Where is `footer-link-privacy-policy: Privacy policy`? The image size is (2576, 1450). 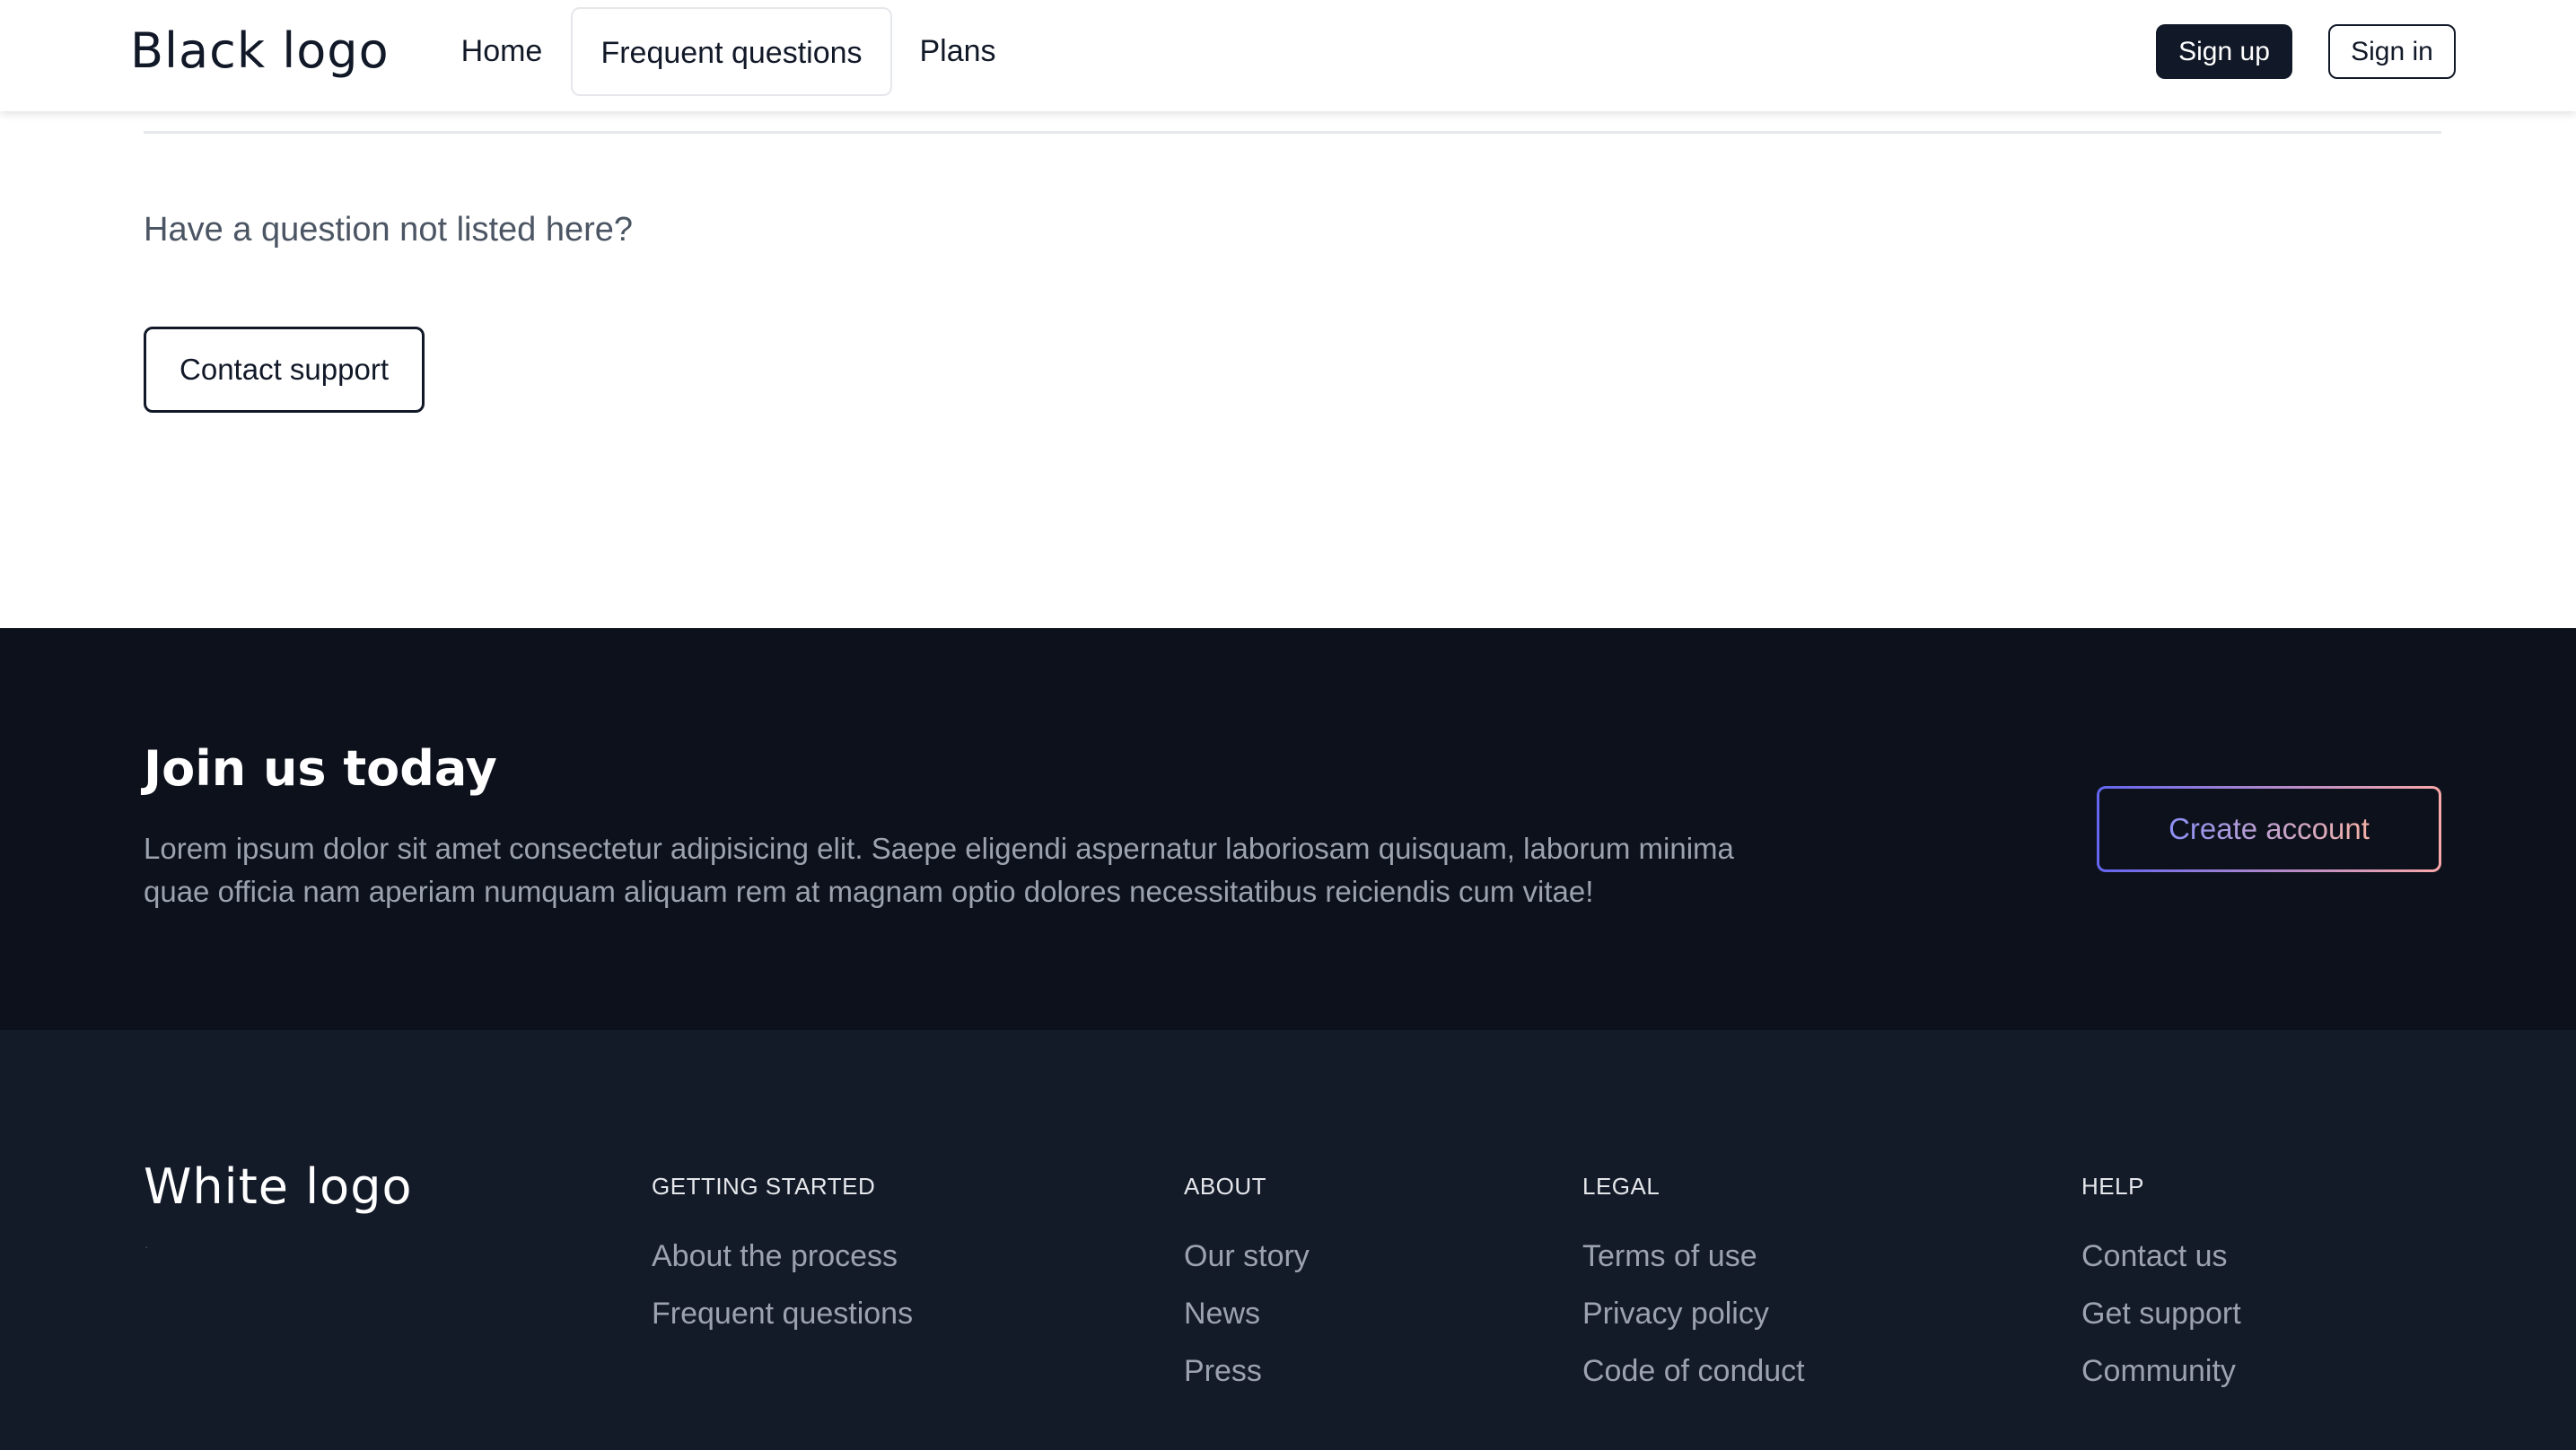
footer-link-privacy-policy: Privacy policy is located at coordinates (1693, 1313).